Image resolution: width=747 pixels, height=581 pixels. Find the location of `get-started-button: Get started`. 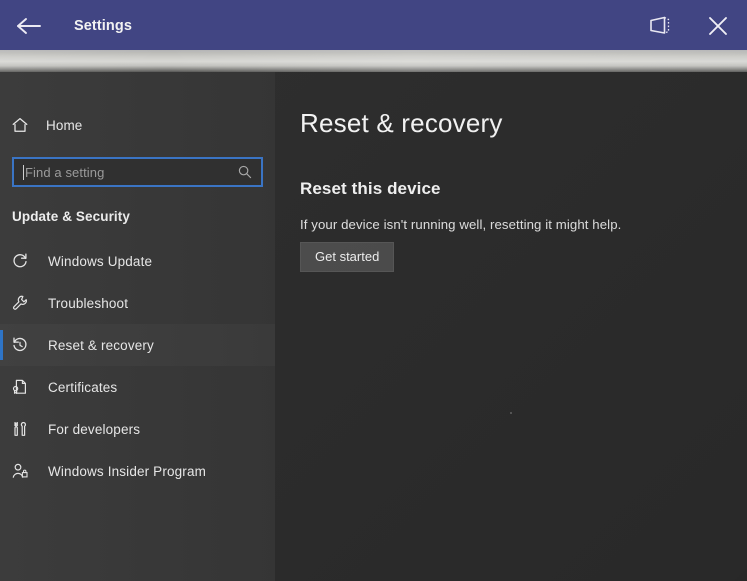

get-started-button: Get started is located at coordinates (347, 257).